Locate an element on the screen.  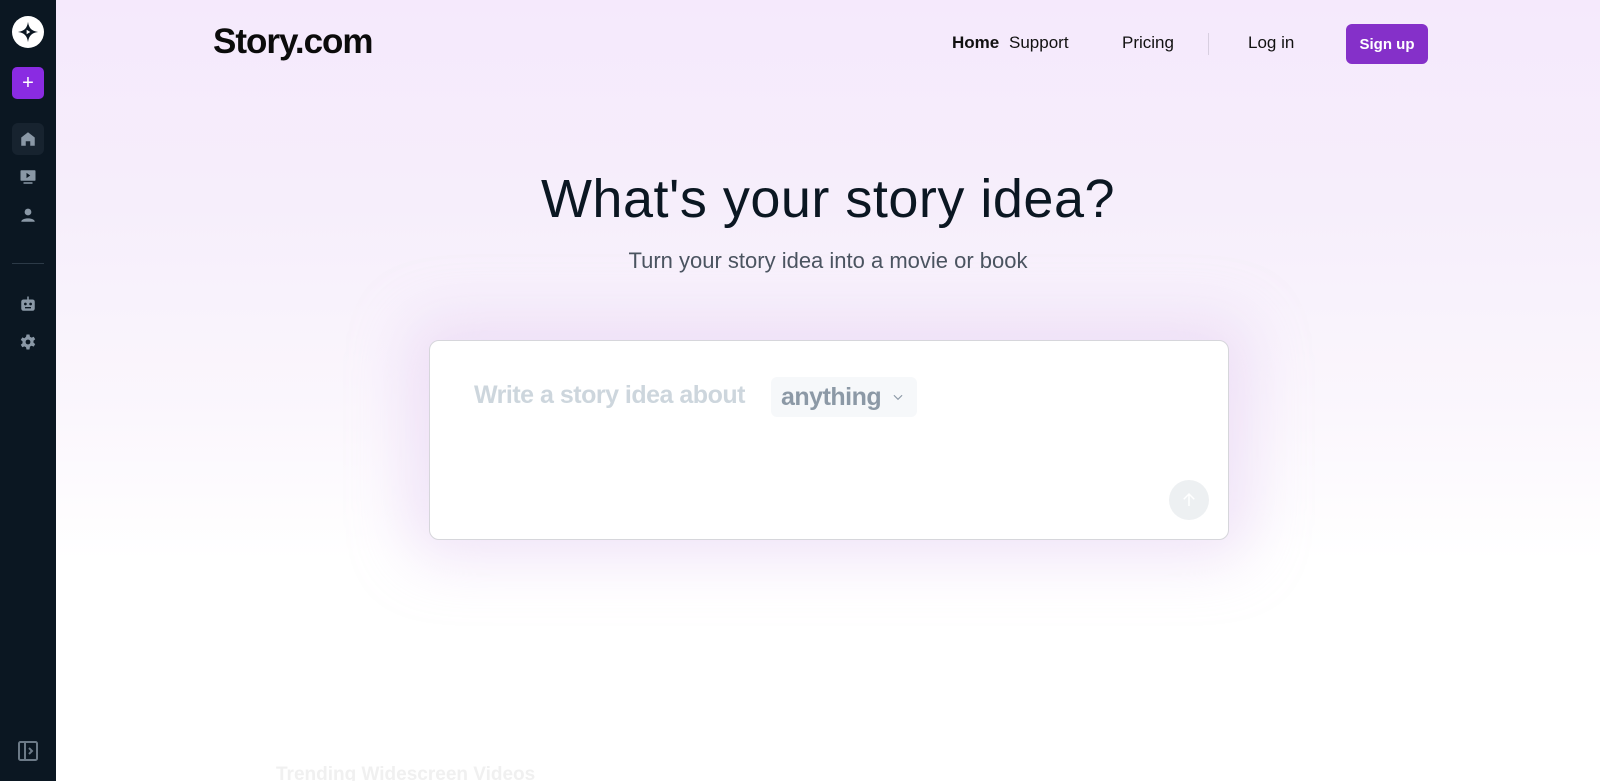
brand-logo: Story.com is located at coordinates (293, 42).